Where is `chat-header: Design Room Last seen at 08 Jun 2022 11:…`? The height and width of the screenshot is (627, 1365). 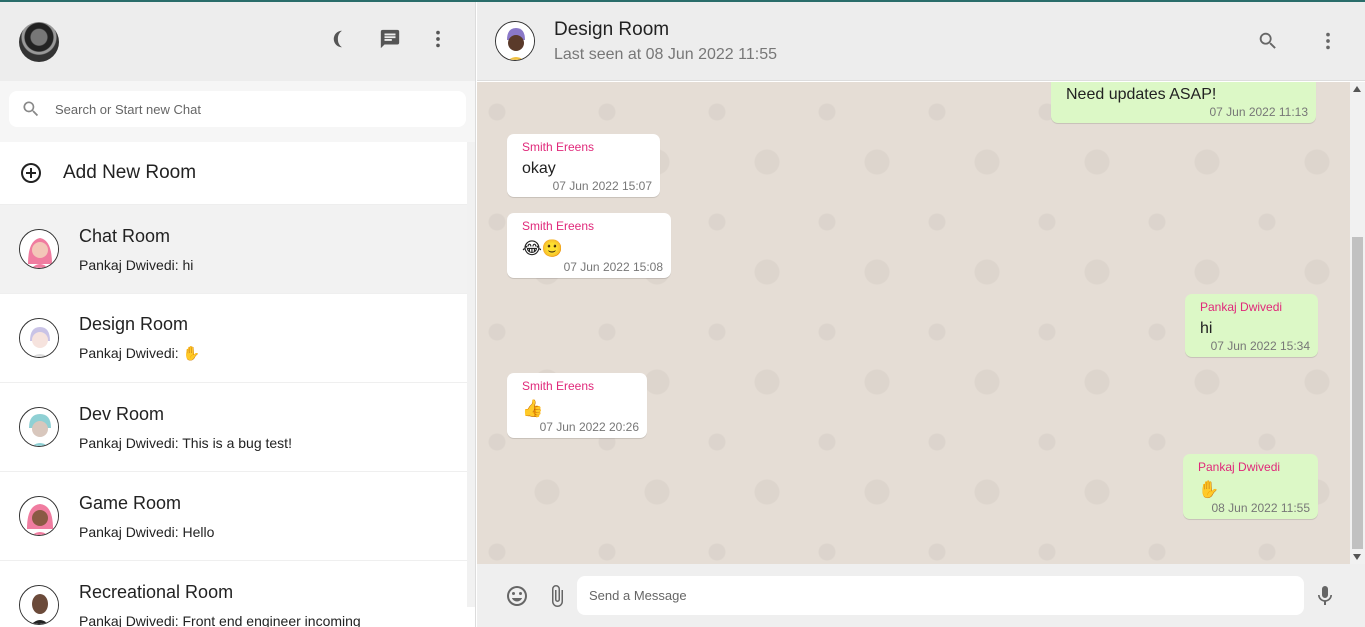
chat-header: Design Room Last seen at 08 Jun 2022 11:… is located at coordinates (921, 41).